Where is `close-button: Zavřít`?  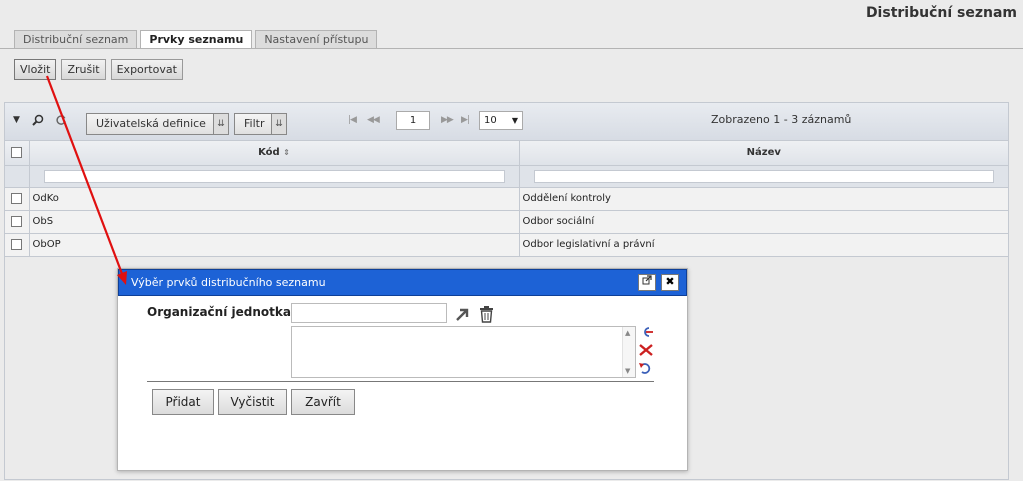 close-button: Zavřít is located at coordinates (323, 402).